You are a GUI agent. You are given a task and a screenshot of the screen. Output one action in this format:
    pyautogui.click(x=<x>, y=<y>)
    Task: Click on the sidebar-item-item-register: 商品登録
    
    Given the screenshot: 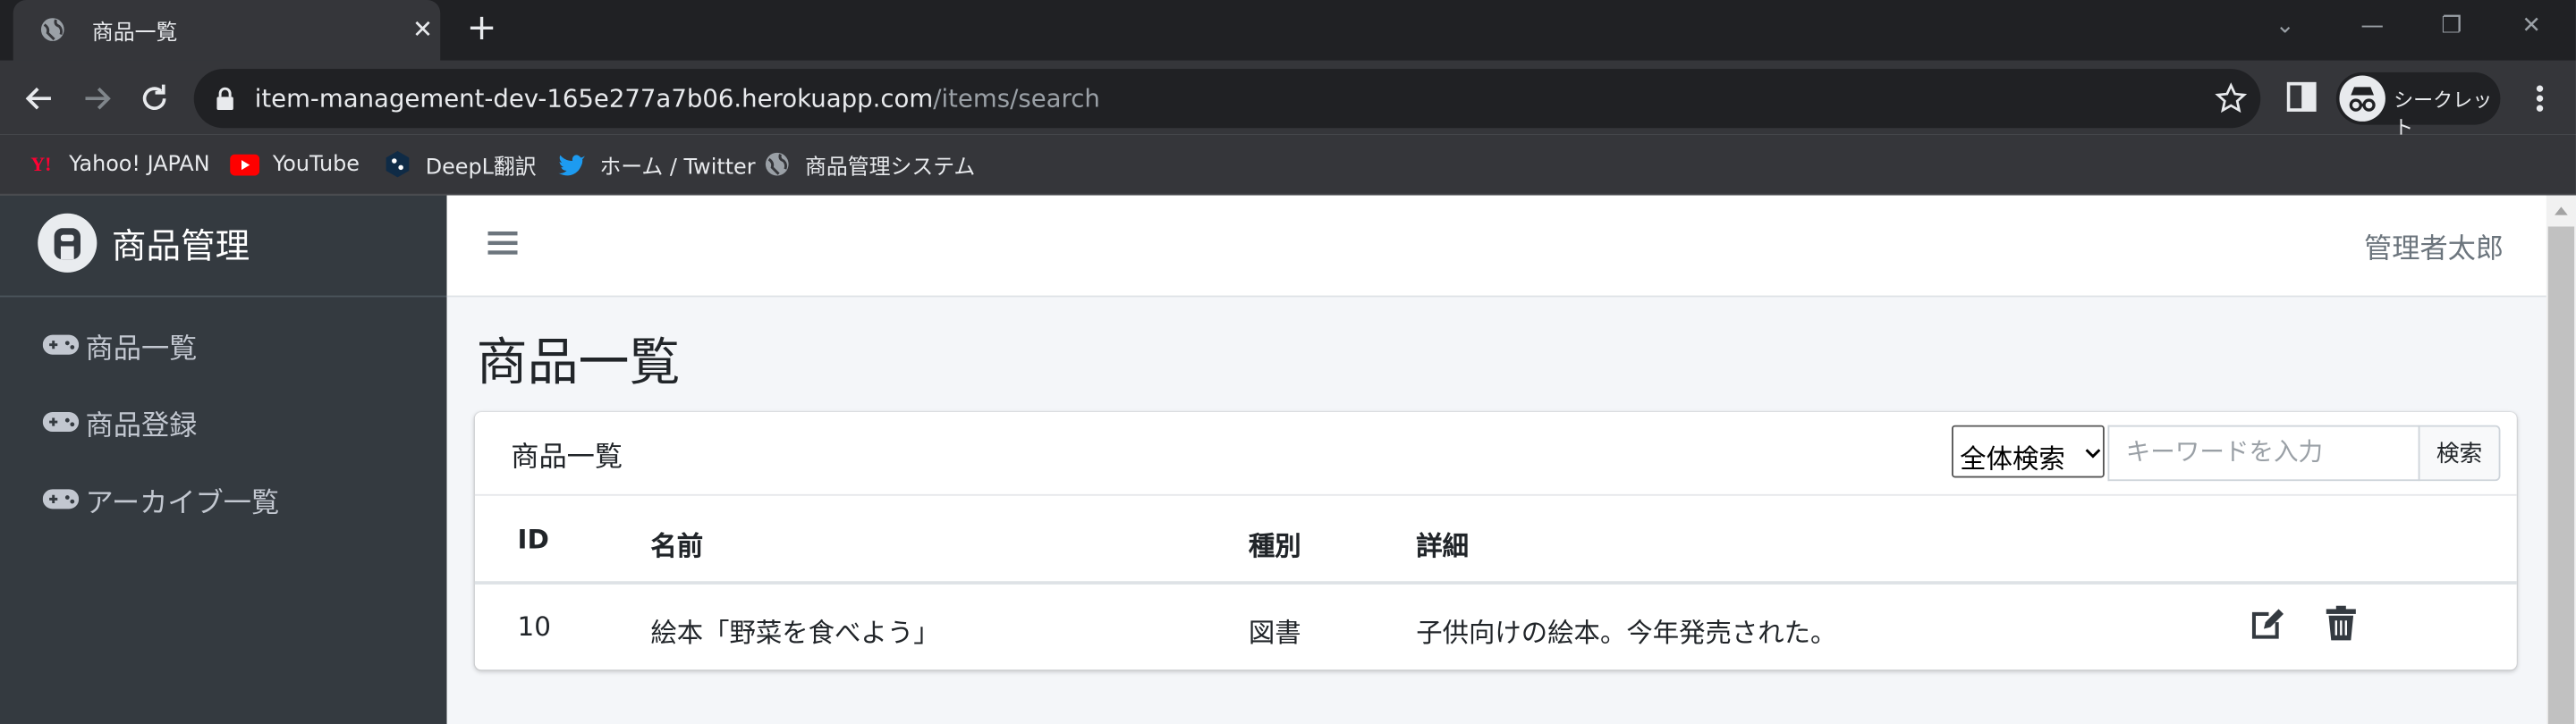 What is the action you would take?
    pyautogui.click(x=120, y=421)
    